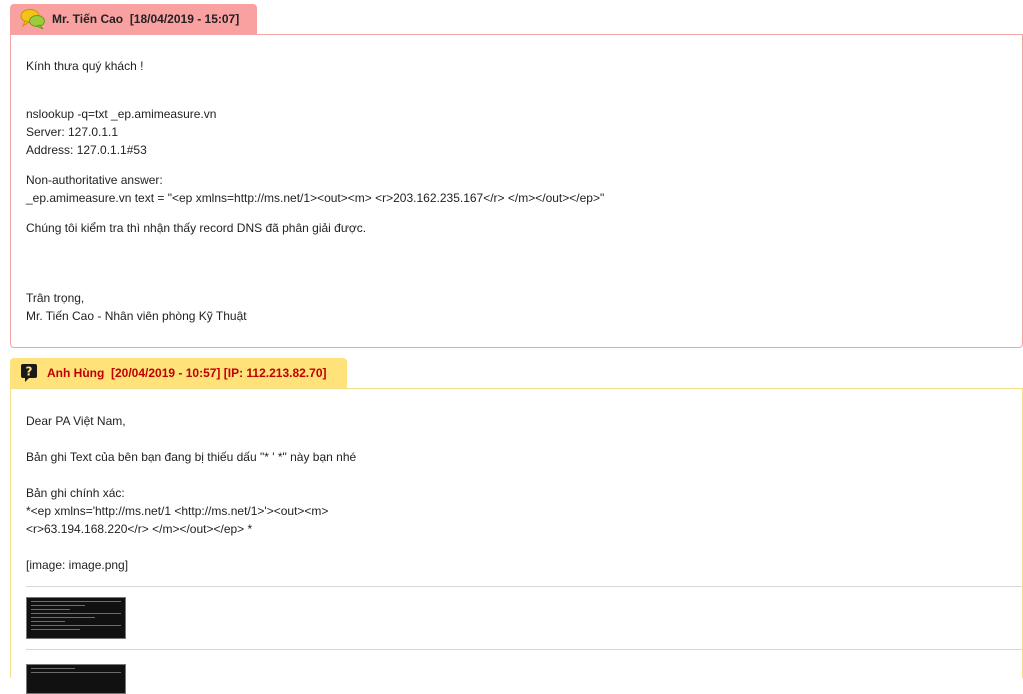 This screenshot has width=1023, height=694. Describe the element at coordinates (136, 316) in the screenshot. I see `signature-line: Mr. Tiến Cao - Nhân viên phòng Kỹ Thuật` at that location.